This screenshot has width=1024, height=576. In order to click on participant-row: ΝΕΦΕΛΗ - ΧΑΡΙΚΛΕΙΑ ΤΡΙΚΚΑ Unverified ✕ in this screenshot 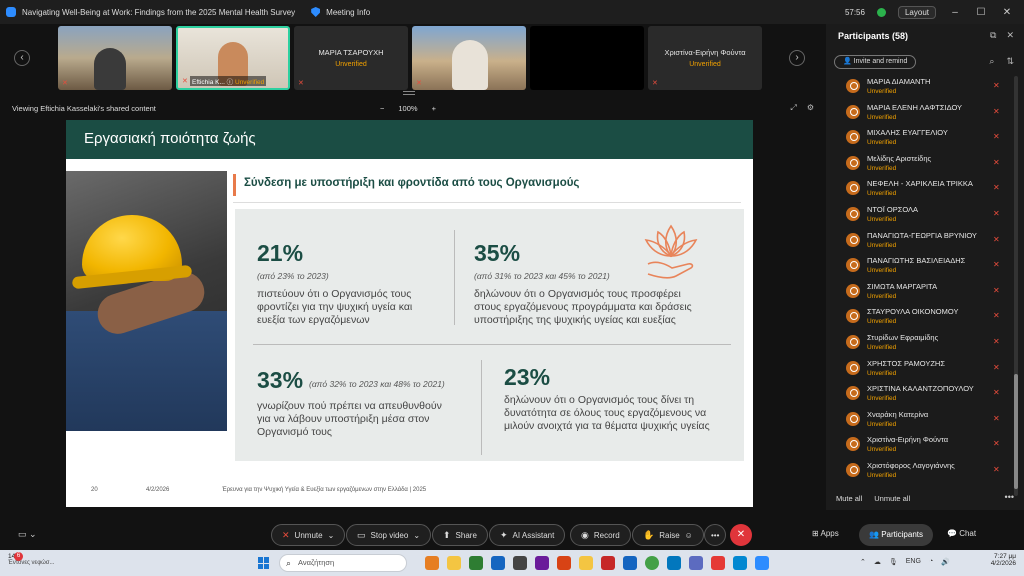, I will do `click(921, 189)`.